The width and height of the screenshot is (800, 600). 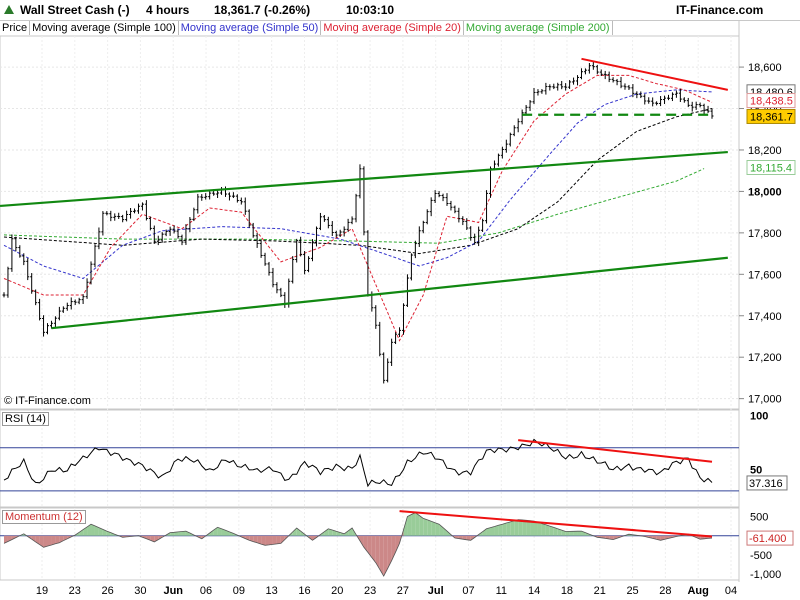 I want to click on price-tick-label: 17,800, so click(x=765, y=234).